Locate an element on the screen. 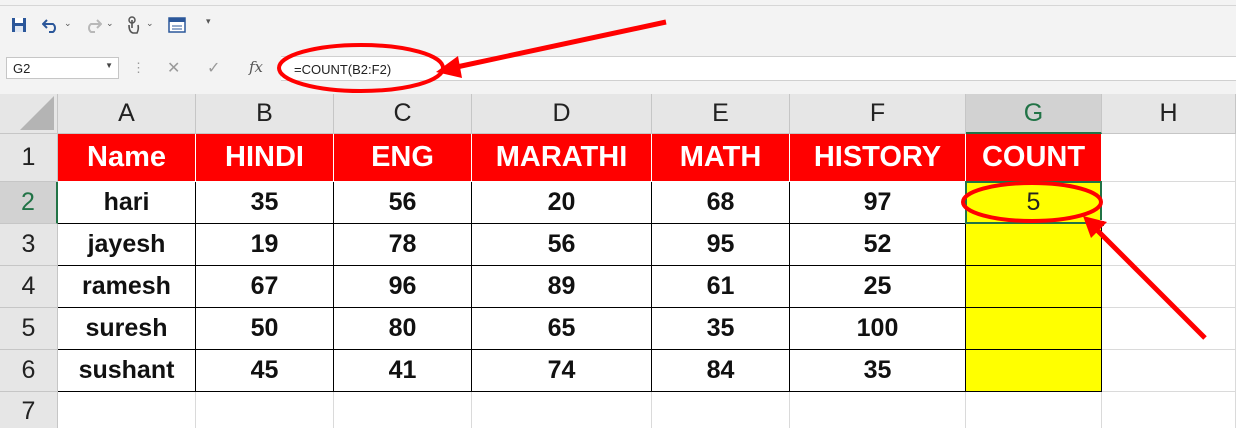 This screenshot has width=1236, height=428. table-cell: 67 is located at coordinates (265, 287).